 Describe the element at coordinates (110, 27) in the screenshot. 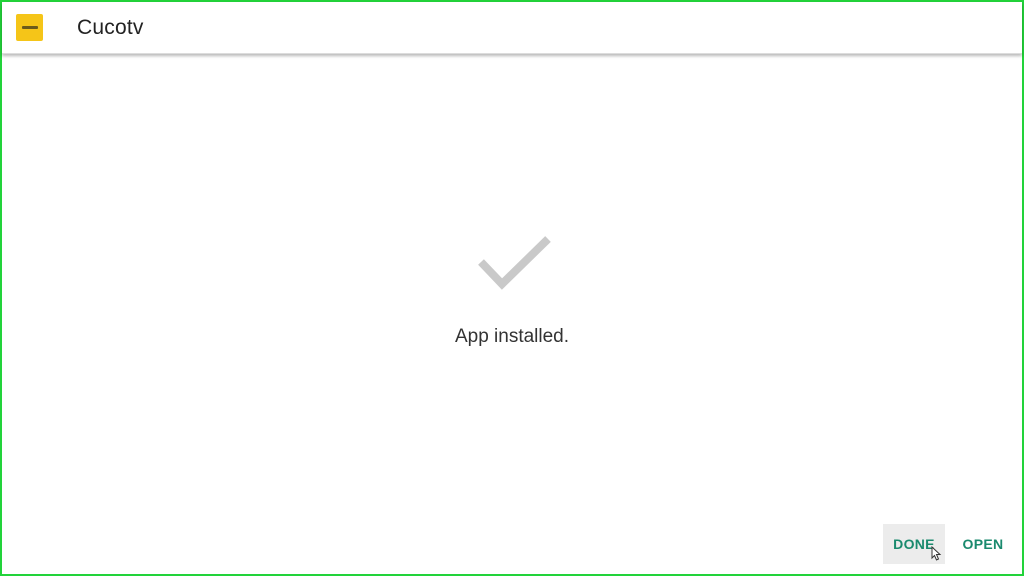

I see `app-title: Cucotv` at that location.